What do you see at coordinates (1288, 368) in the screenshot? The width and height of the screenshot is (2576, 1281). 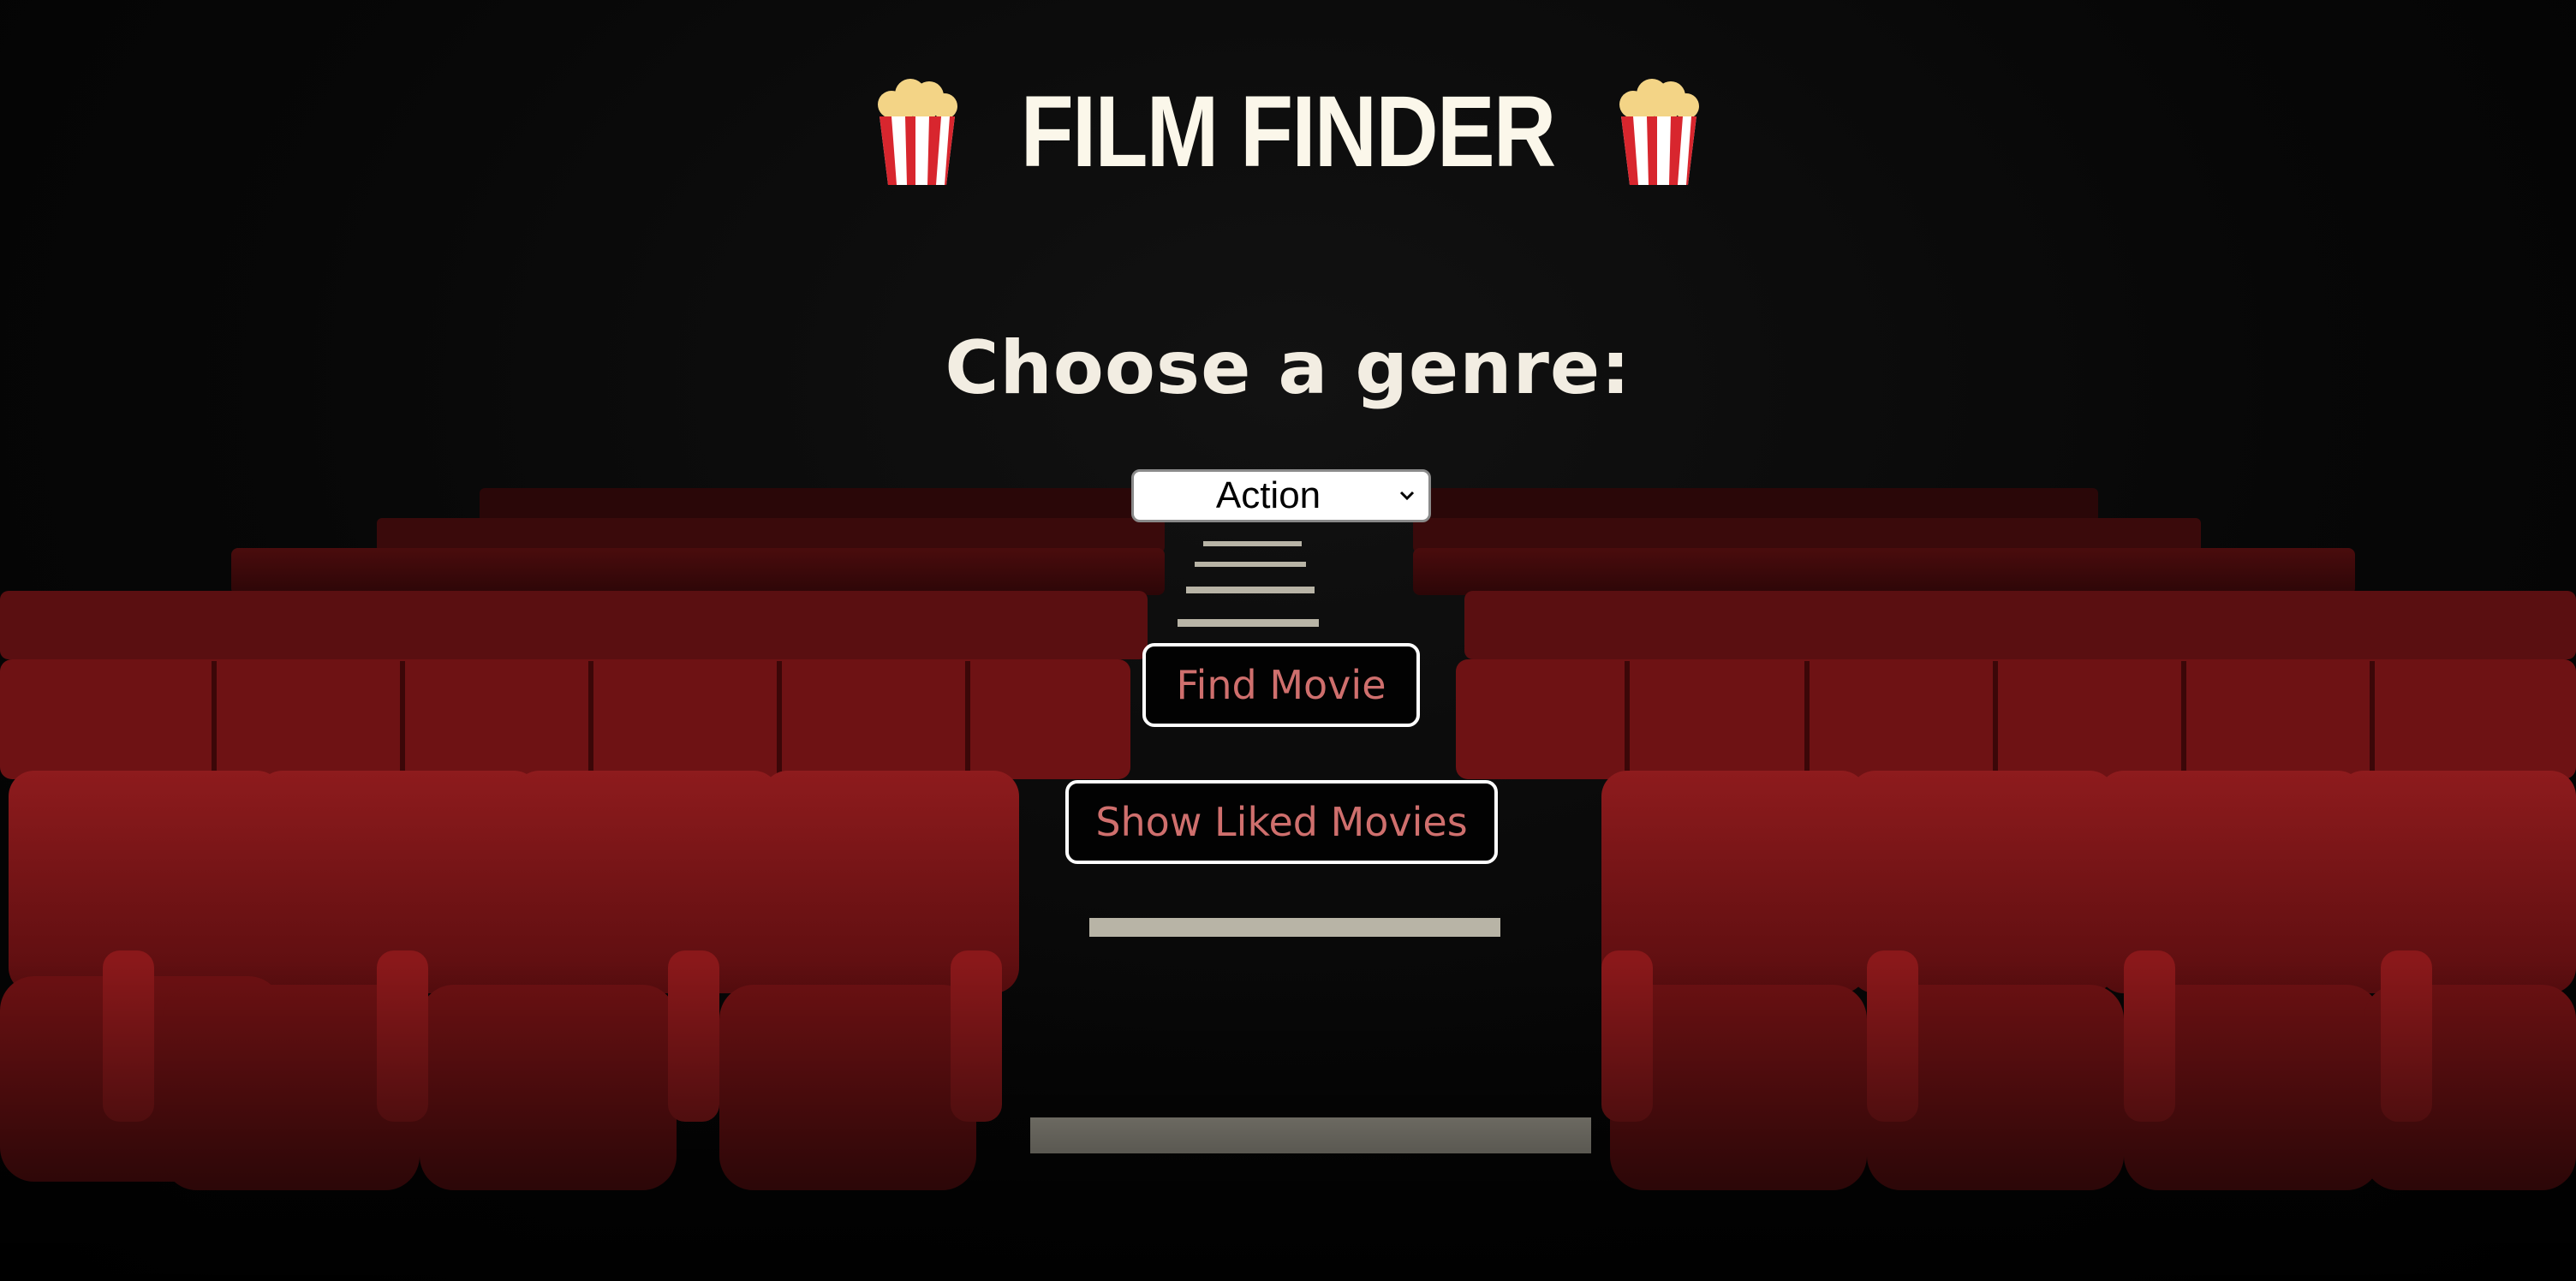 I see `genre-heading: Choose a genre:` at bounding box center [1288, 368].